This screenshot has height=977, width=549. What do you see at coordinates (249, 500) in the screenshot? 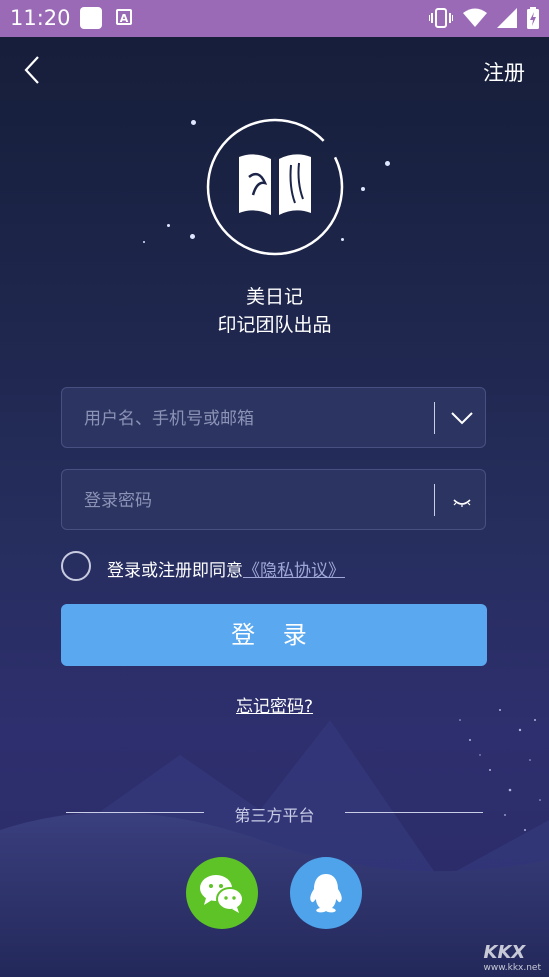
I see `password-input` at bounding box center [249, 500].